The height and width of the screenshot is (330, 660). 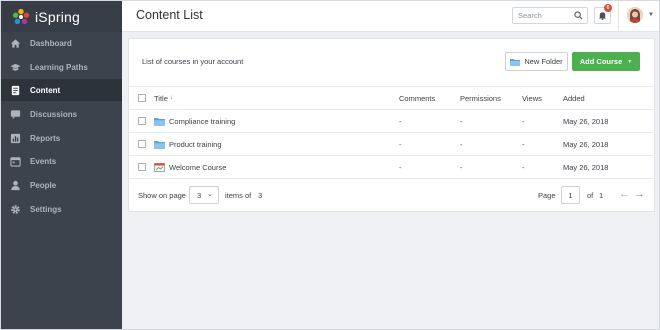 I want to click on select-all-checkbox, so click(x=142, y=98).